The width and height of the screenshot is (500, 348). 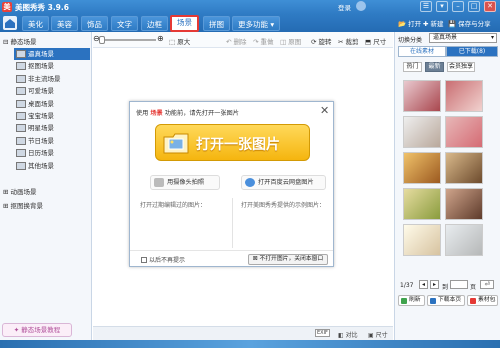 I want to click on sidebar-item: 日历场景, so click(x=52, y=153).